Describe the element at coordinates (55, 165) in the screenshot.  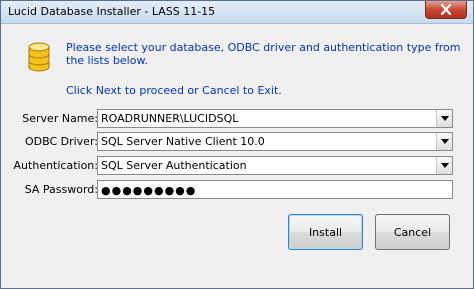
I see `authentication-label: Authentication:` at that location.